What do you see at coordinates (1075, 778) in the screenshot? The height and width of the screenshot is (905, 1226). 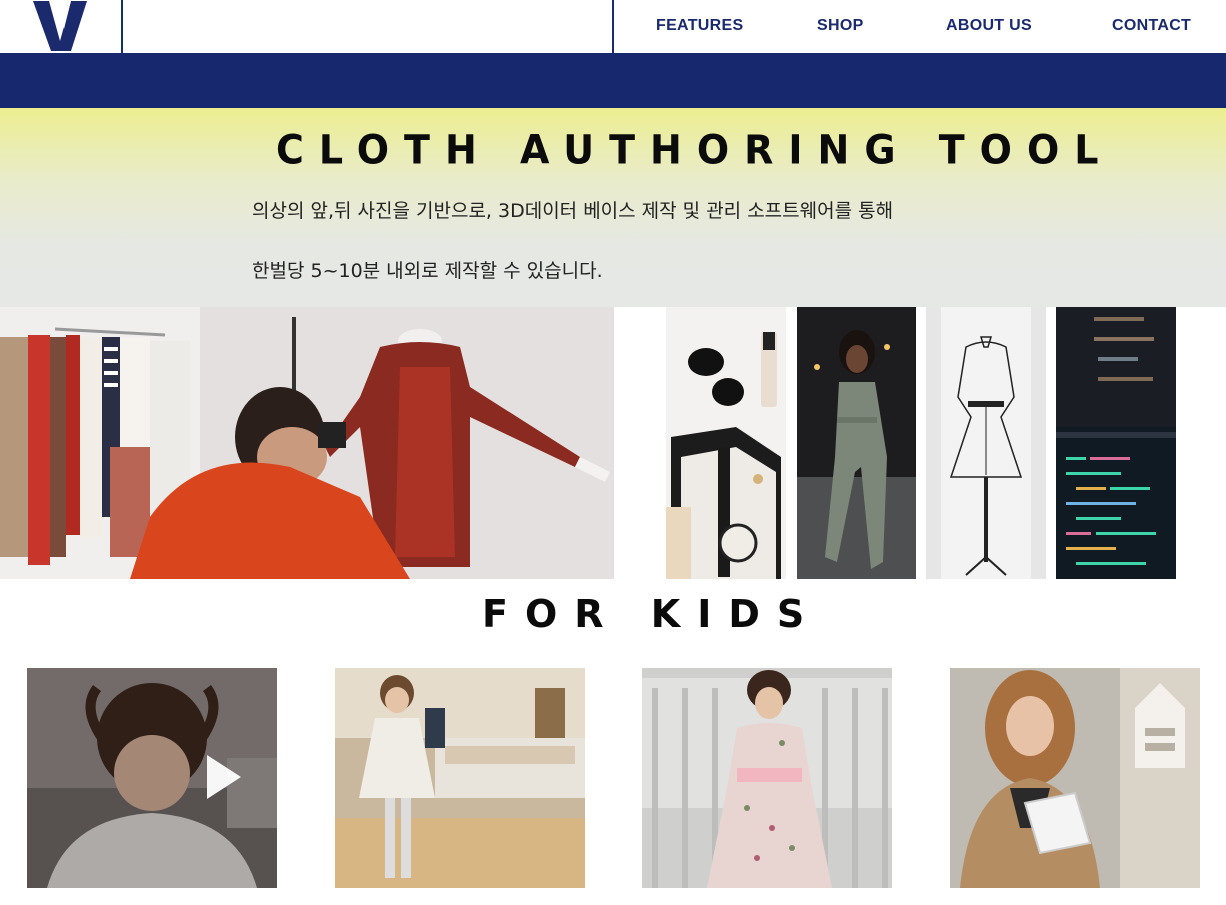 I see `woman-tablet-video` at bounding box center [1075, 778].